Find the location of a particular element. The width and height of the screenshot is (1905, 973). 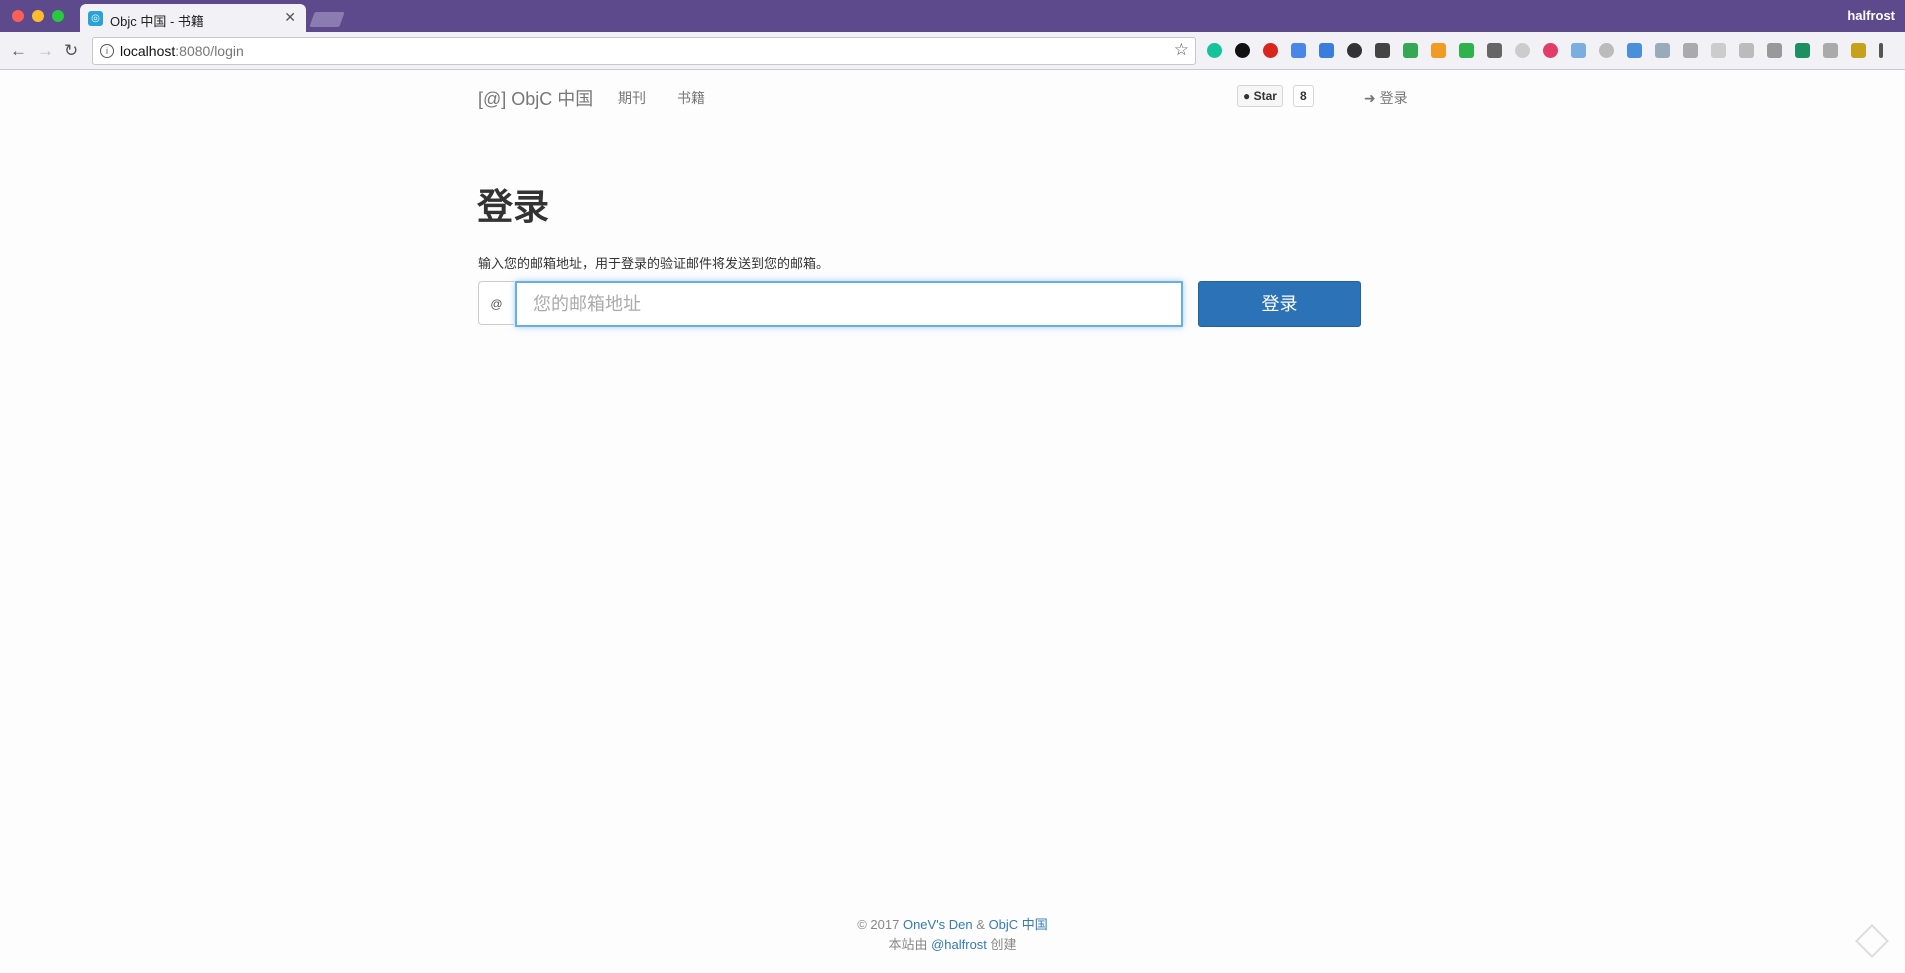

page-title: 登录 is located at coordinates (513, 206).